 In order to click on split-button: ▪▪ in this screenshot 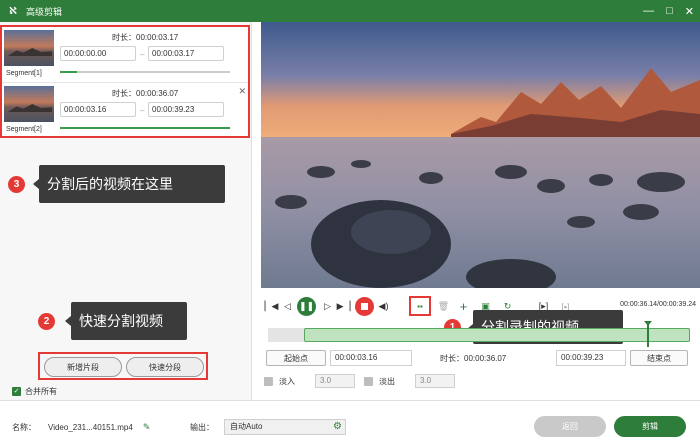, I will do `click(420, 306)`.